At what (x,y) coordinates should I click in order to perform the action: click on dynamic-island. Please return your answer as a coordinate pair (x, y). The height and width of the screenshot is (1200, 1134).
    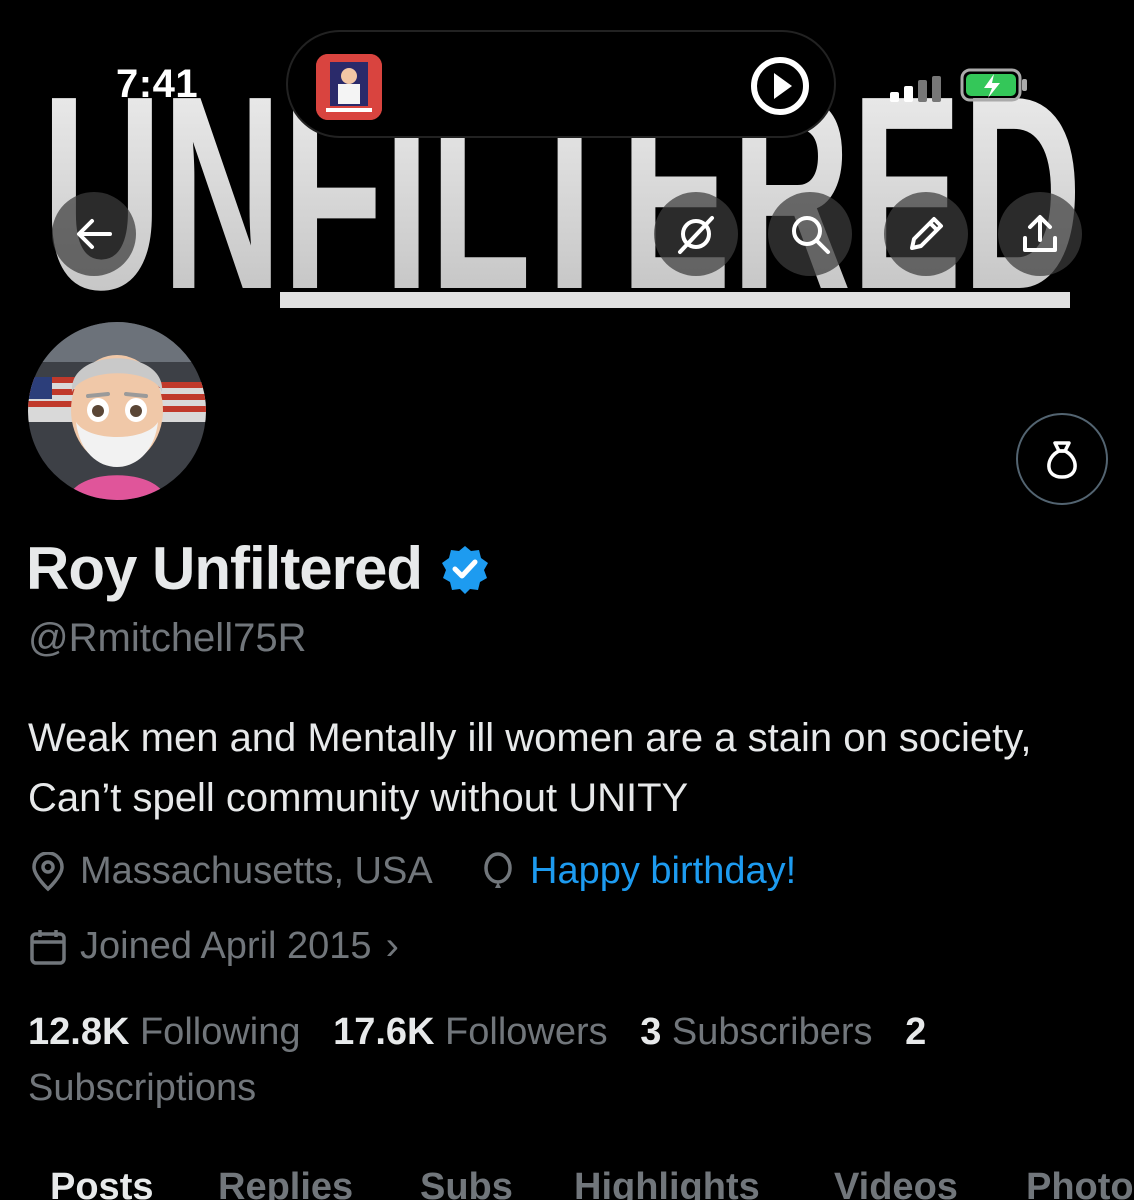
    Looking at the image, I should click on (561, 84).